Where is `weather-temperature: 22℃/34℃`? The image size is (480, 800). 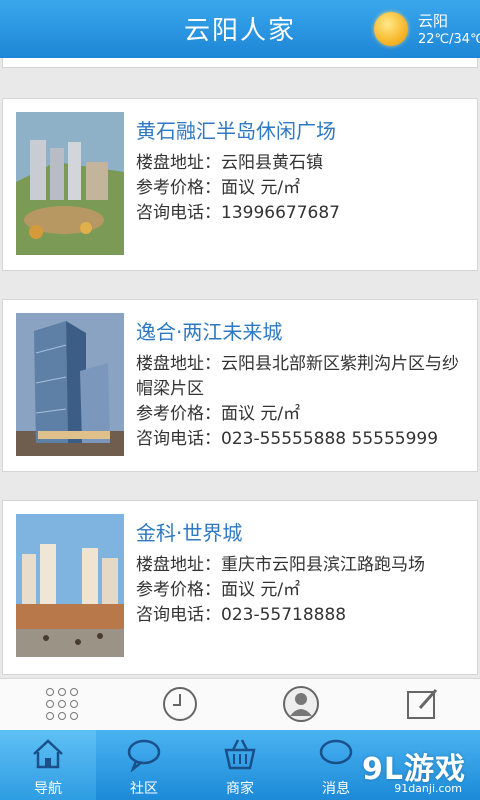
weather-temperature: 22℃/34℃ is located at coordinates (449, 39).